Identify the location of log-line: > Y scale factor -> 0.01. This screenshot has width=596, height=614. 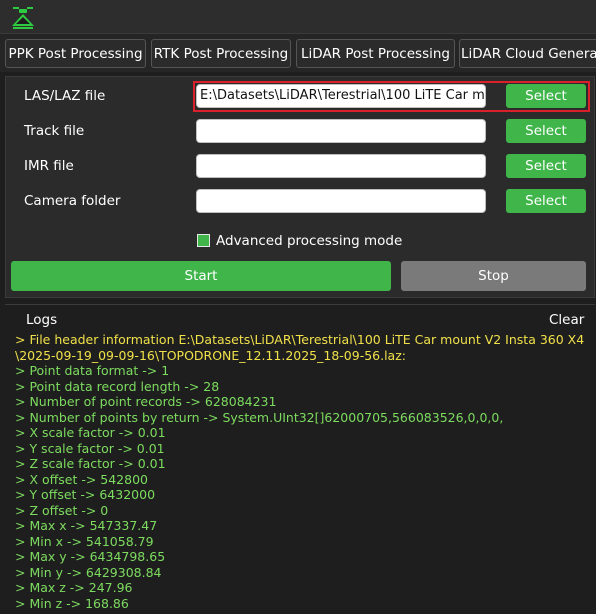
(90, 448).